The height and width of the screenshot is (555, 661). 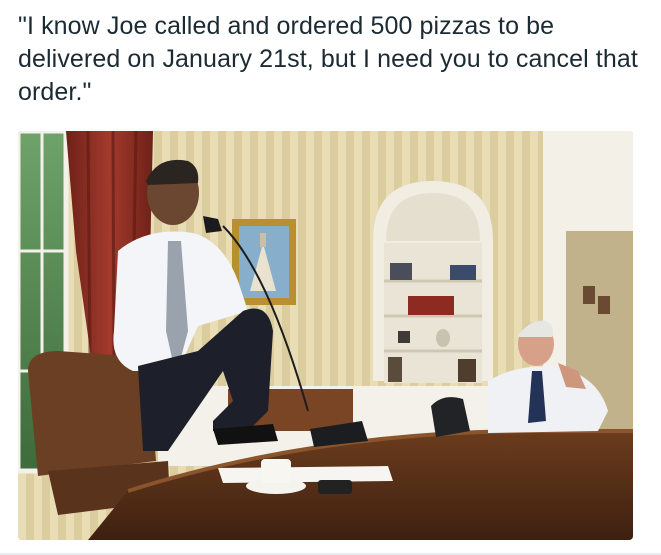 What do you see at coordinates (276, 471) in the screenshot?
I see `coffee-cup` at bounding box center [276, 471].